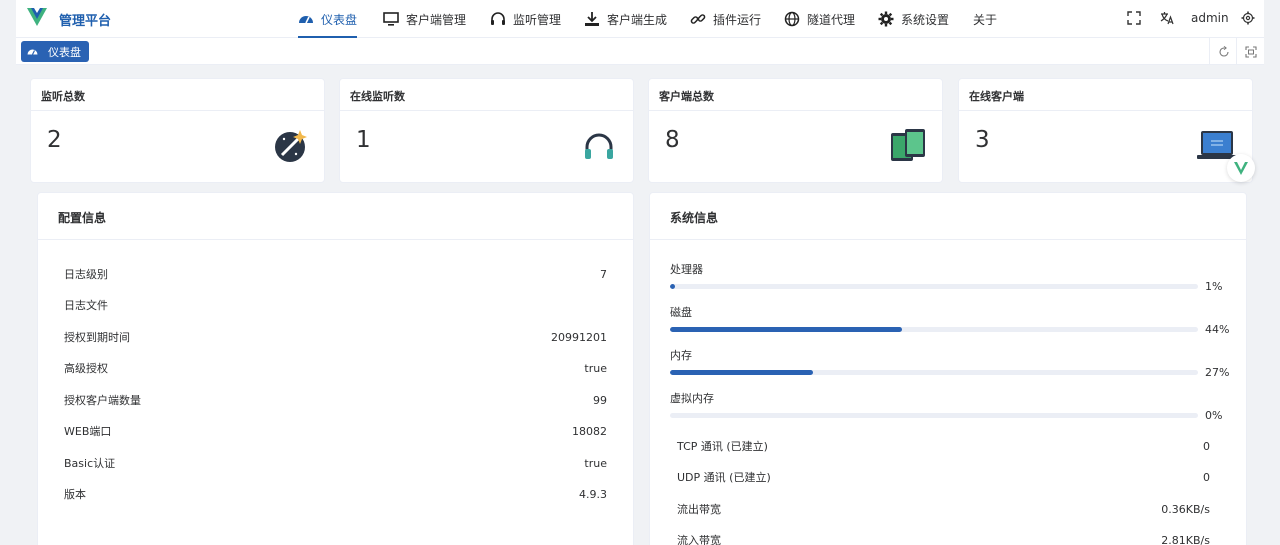 The height and width of the screenshot is (545, 1280). What do you see at coordinates (698, 19) in the screenshot?
I see `link-icon` at bounding box center [698, 19].